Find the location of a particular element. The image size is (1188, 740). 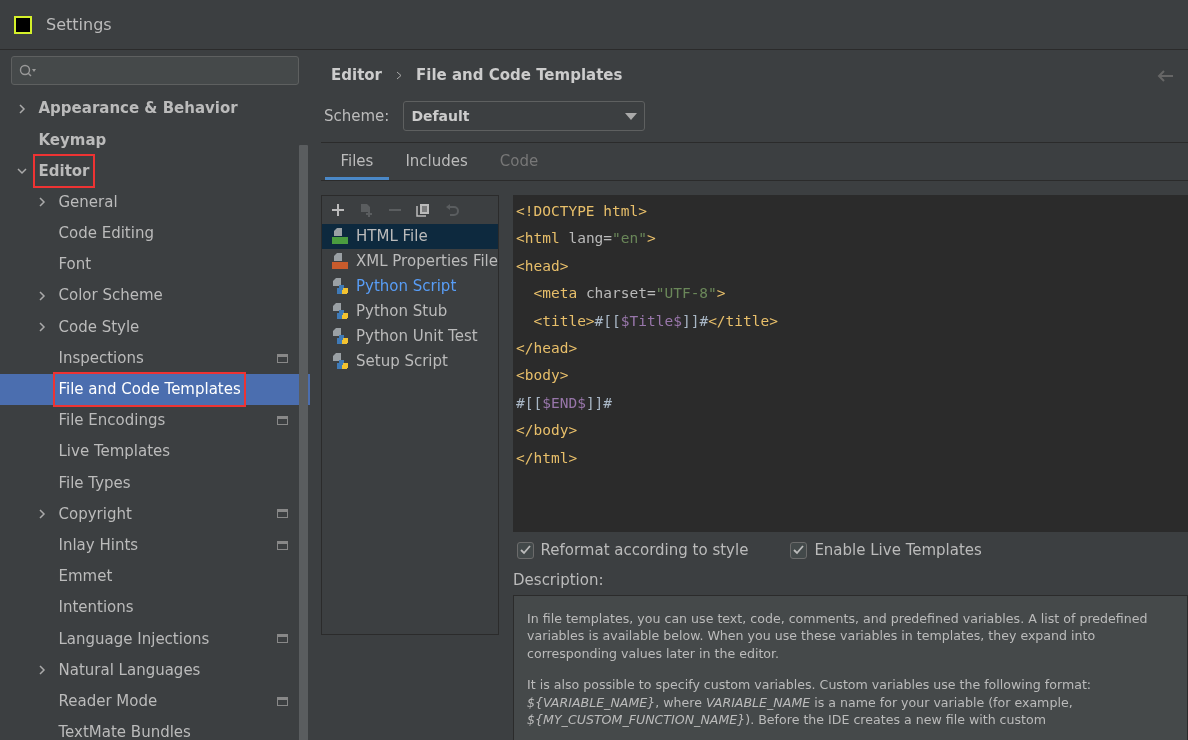

sidebar-item: TextMate Bundles is located at coordinates (125, 730).